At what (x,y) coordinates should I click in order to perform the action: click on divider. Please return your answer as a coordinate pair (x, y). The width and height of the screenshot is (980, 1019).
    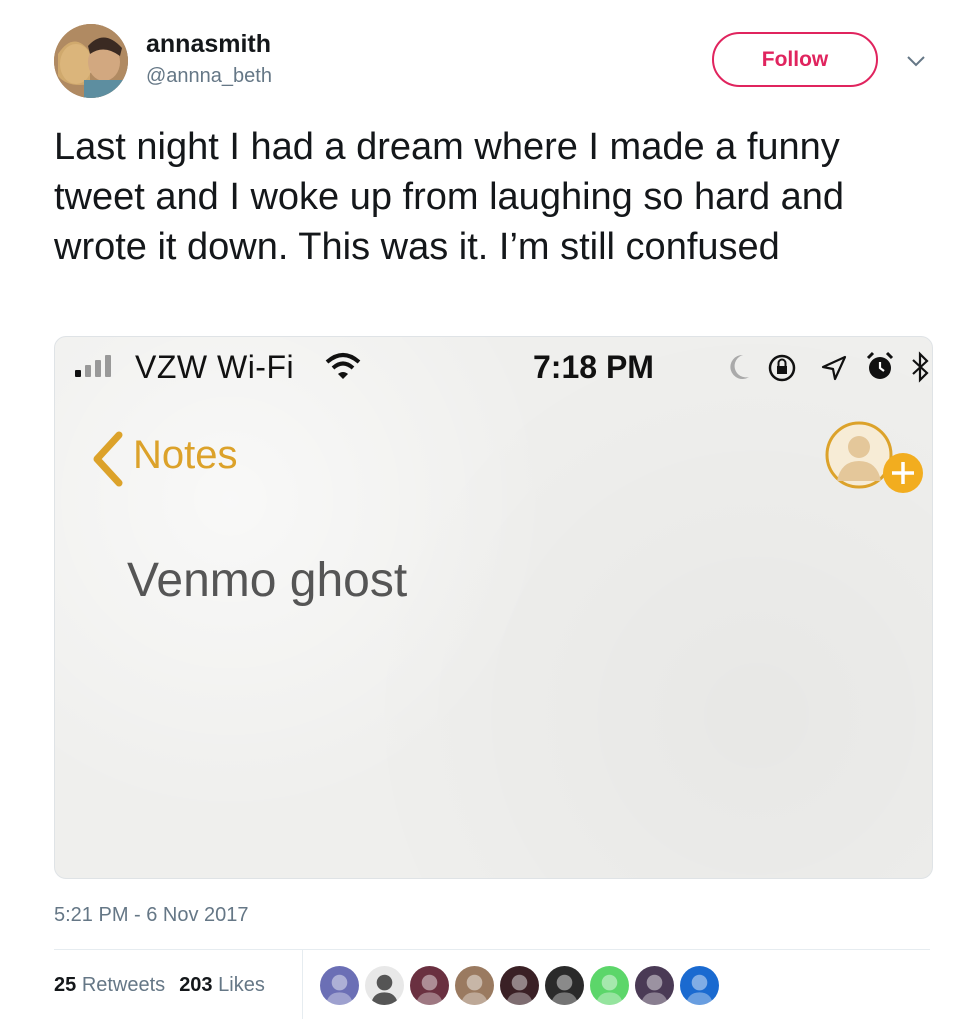
    Looking at the image, I should click on (492, 949).